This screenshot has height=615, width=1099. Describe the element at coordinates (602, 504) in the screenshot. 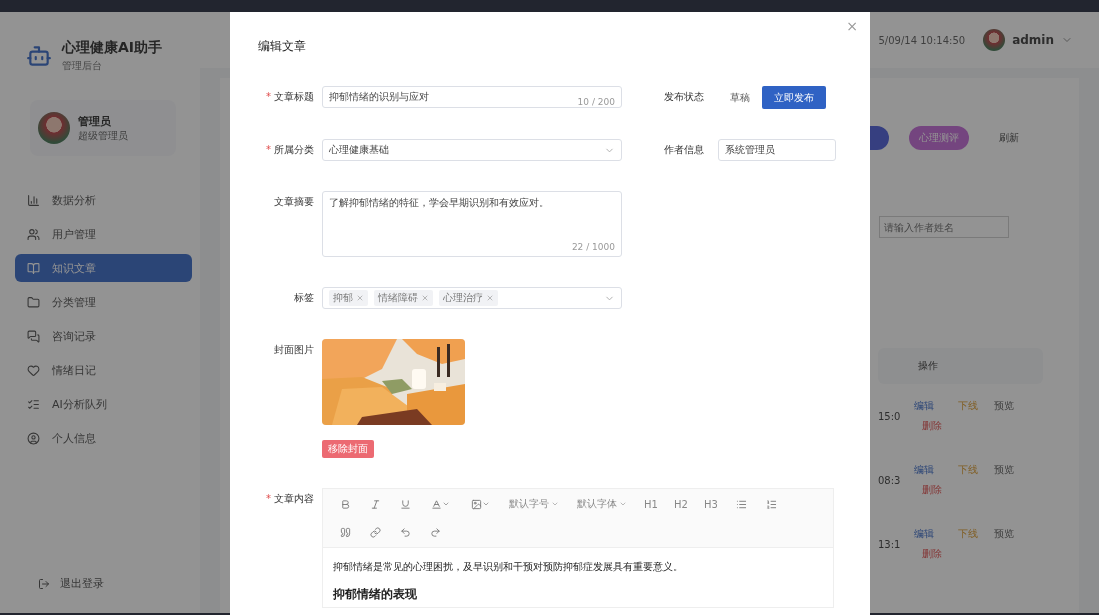

I see `font-select: 默认字体` at that location.